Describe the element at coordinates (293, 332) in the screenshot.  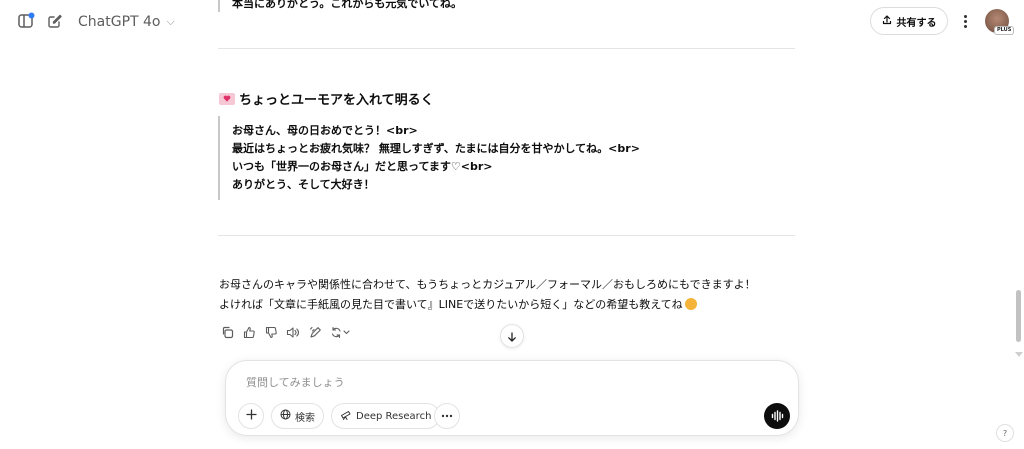
I see `read-aloud-icon` at that location.